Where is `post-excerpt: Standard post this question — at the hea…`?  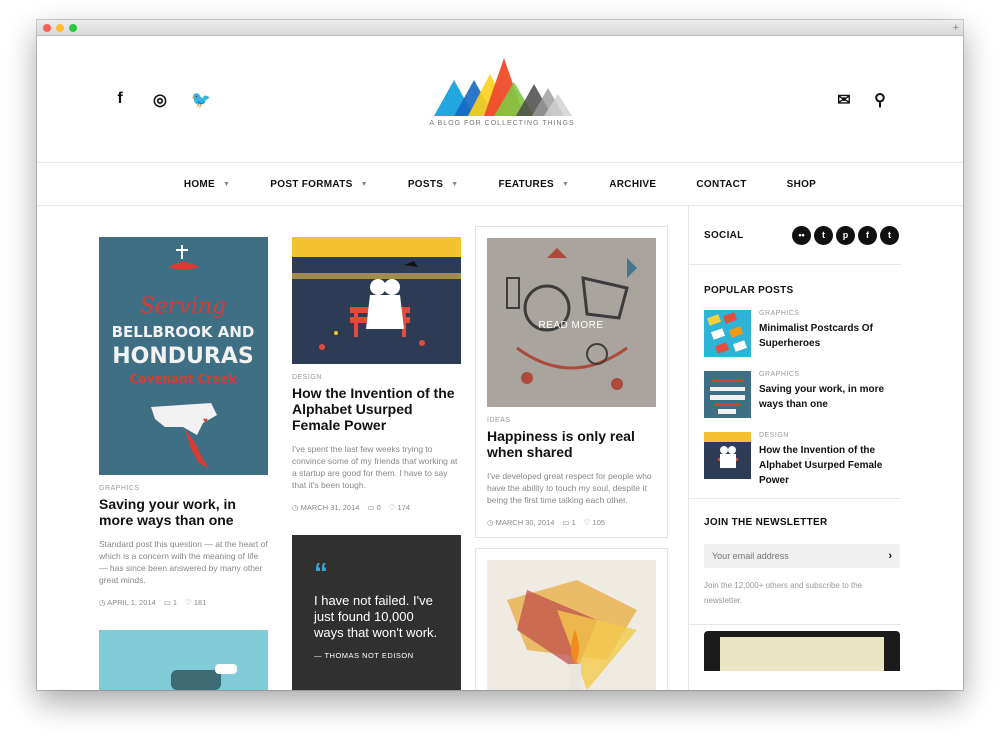
post-excerpt: Standard post this question — at the hea… is located at coordinates (183, 562).